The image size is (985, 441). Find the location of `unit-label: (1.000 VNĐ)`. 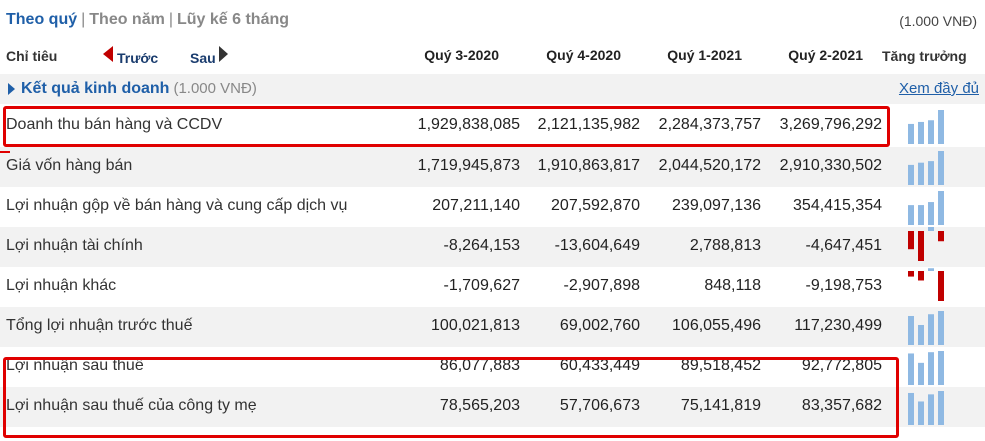

unit-label: (1.000 VNĐ) is located at coordinates (938, 21).